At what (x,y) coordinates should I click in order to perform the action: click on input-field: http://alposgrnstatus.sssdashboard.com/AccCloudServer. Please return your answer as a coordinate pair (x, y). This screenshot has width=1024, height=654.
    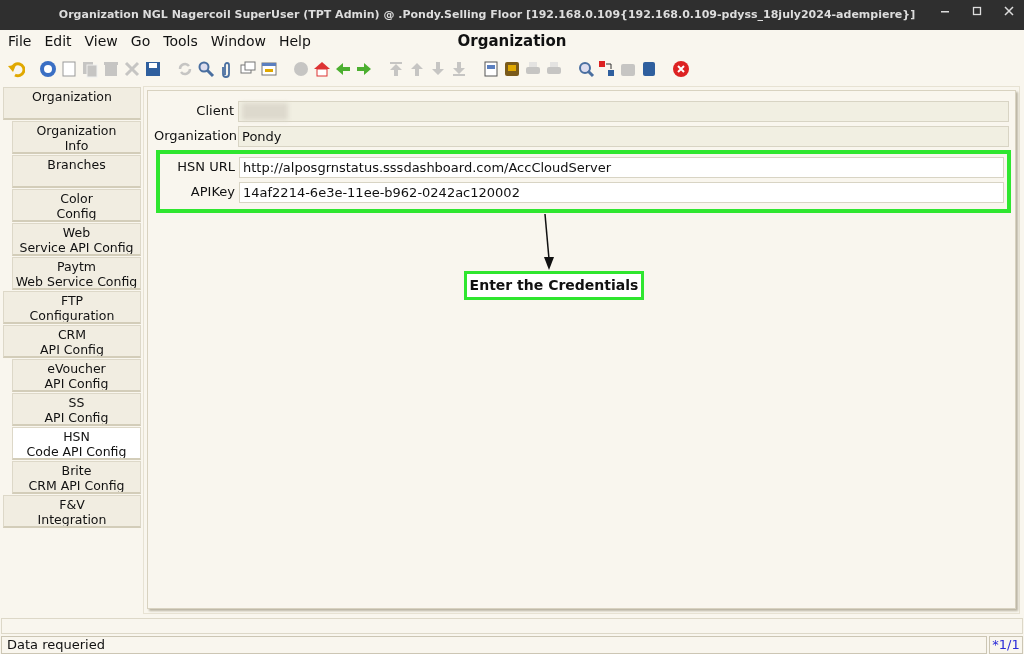
    Looking at the image, I should click on (621, 167).